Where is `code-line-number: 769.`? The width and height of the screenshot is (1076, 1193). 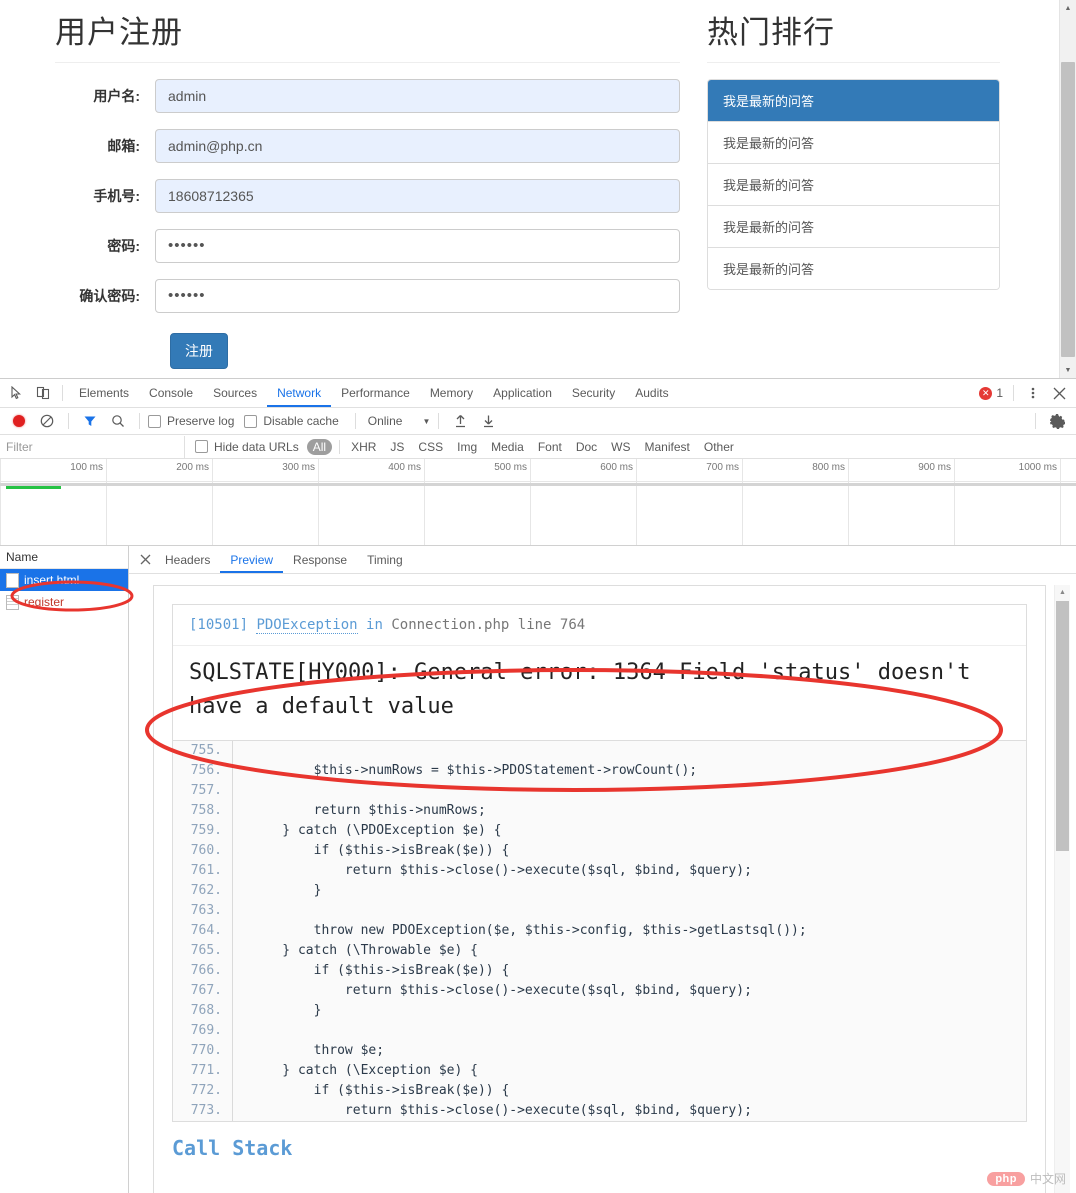 code-line-number: 769. is located at coordinates (203, 1031).